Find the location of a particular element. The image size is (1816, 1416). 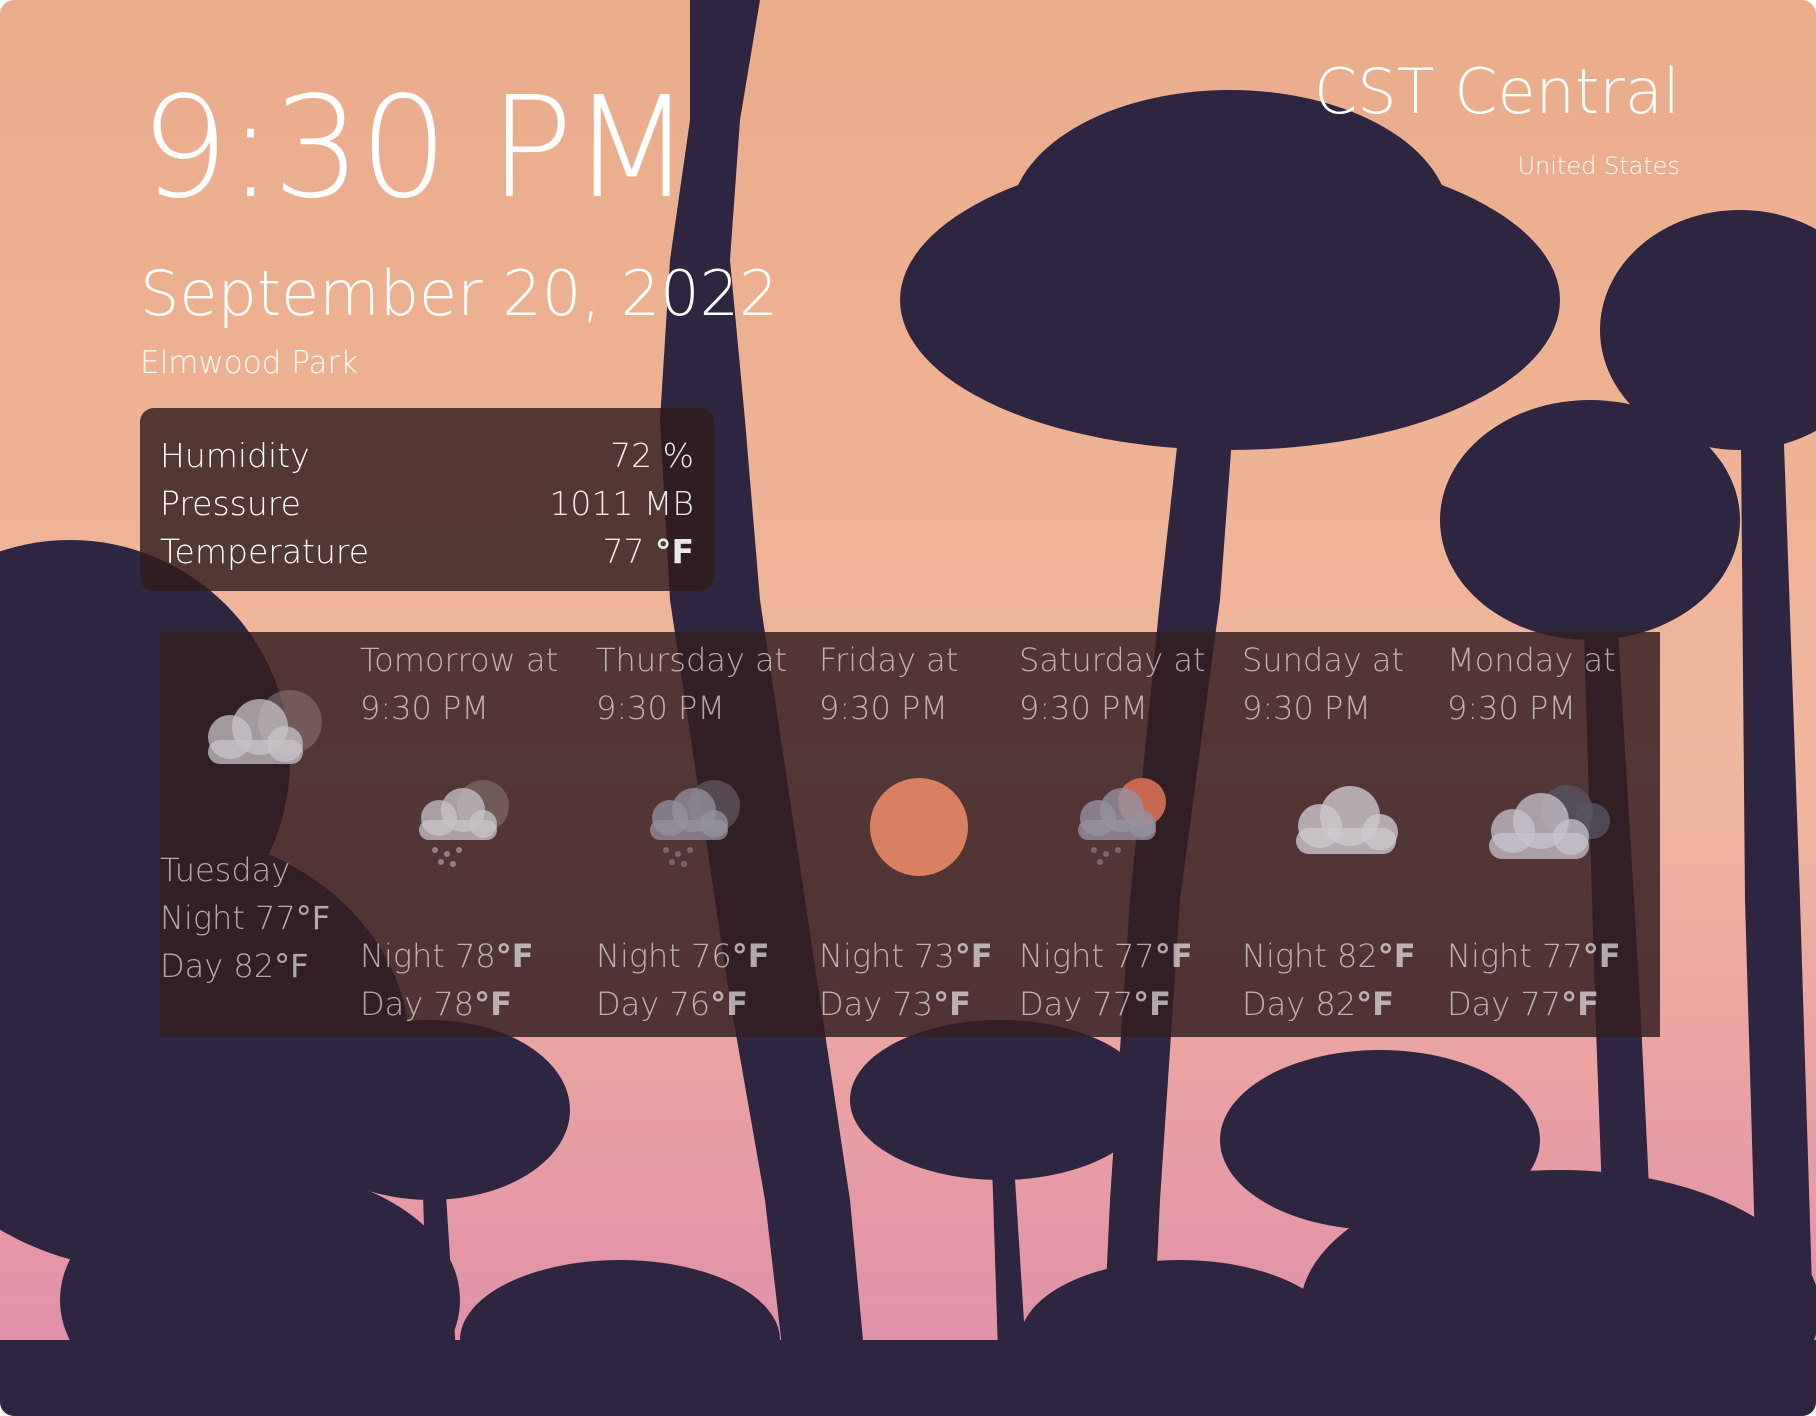

country-name: United States is located at coordinates (1598, 166).